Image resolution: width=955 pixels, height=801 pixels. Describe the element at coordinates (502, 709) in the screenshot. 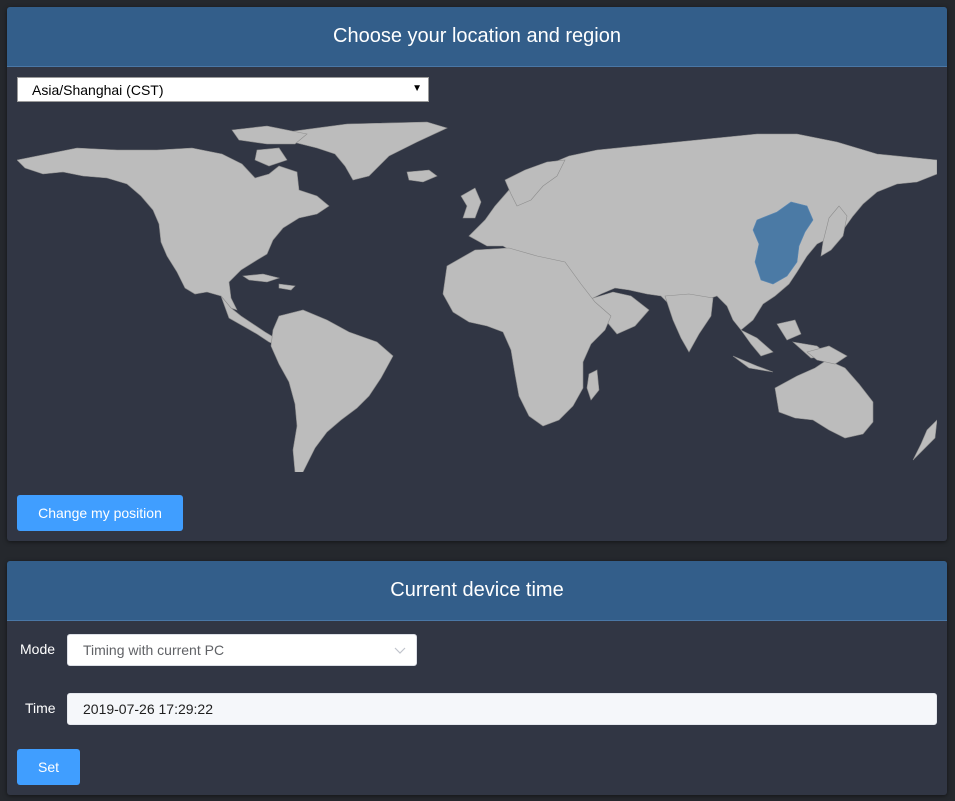

I see `time-input: 2019-07-26 17:29:22` at that location.